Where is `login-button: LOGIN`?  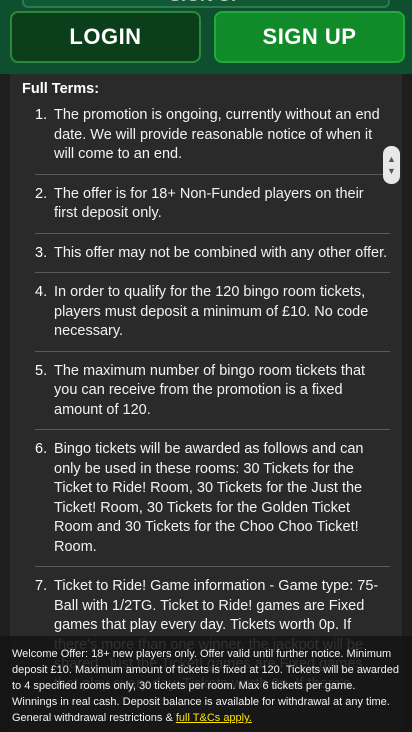
login-button: LOGIN is located at coordinates (105, 37).